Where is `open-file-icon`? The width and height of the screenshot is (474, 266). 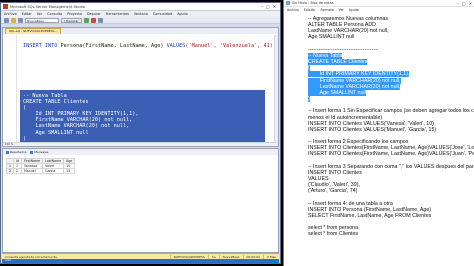 open-file-icon is located at coordinates (13, 20).